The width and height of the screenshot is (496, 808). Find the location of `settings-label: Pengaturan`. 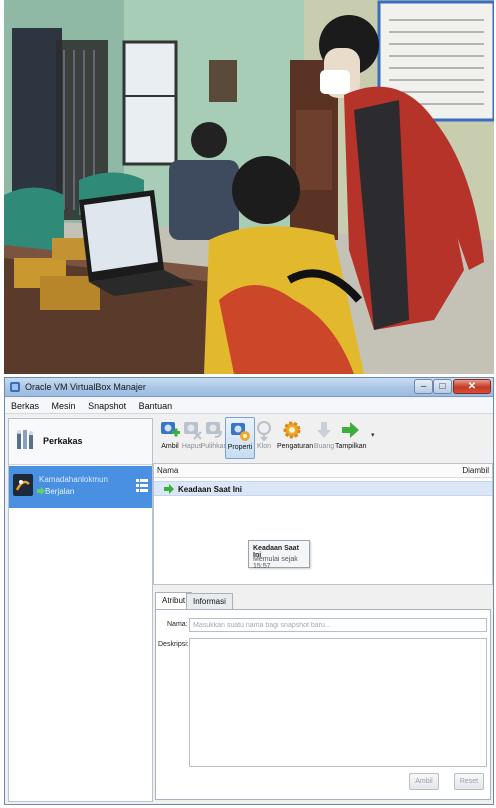

settings-label: Pengaturan is located at coordinates (295, 446).